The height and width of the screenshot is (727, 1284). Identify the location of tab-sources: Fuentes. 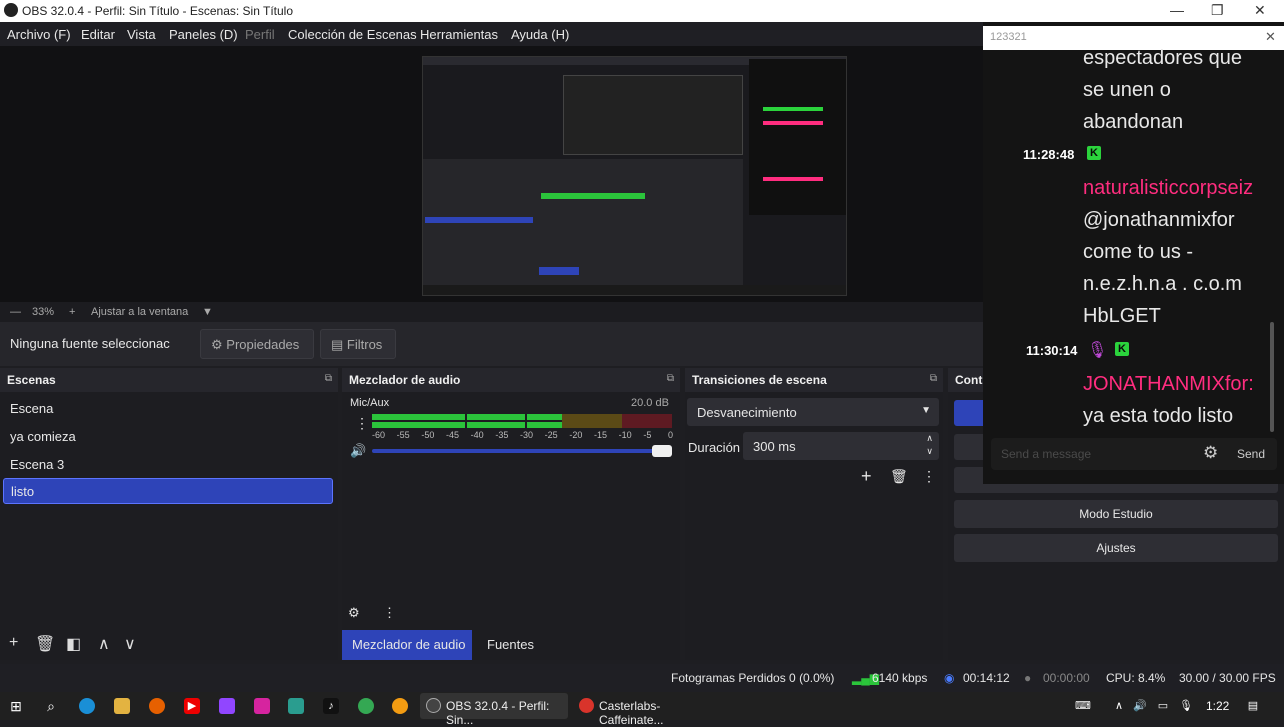
(511, 645).